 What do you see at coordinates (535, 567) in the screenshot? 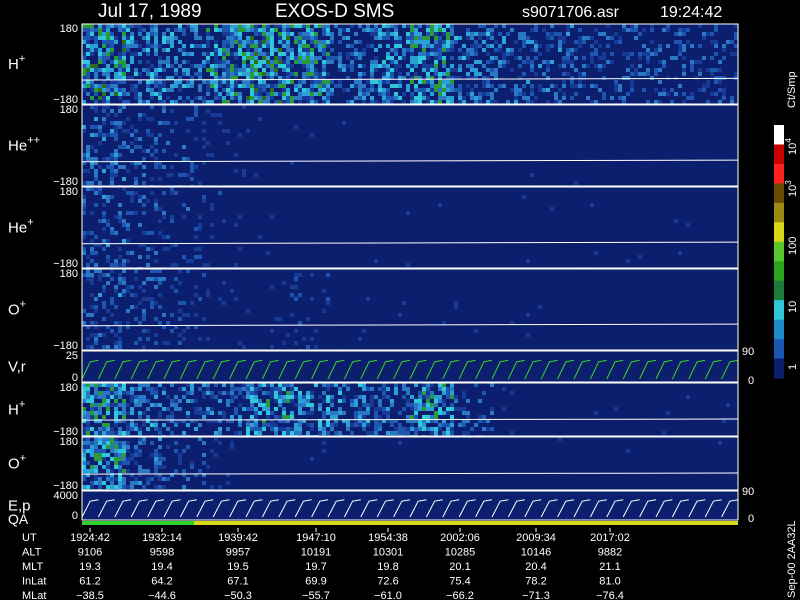
I see `table-cell: 20.4` at bounding box center [535, 567].